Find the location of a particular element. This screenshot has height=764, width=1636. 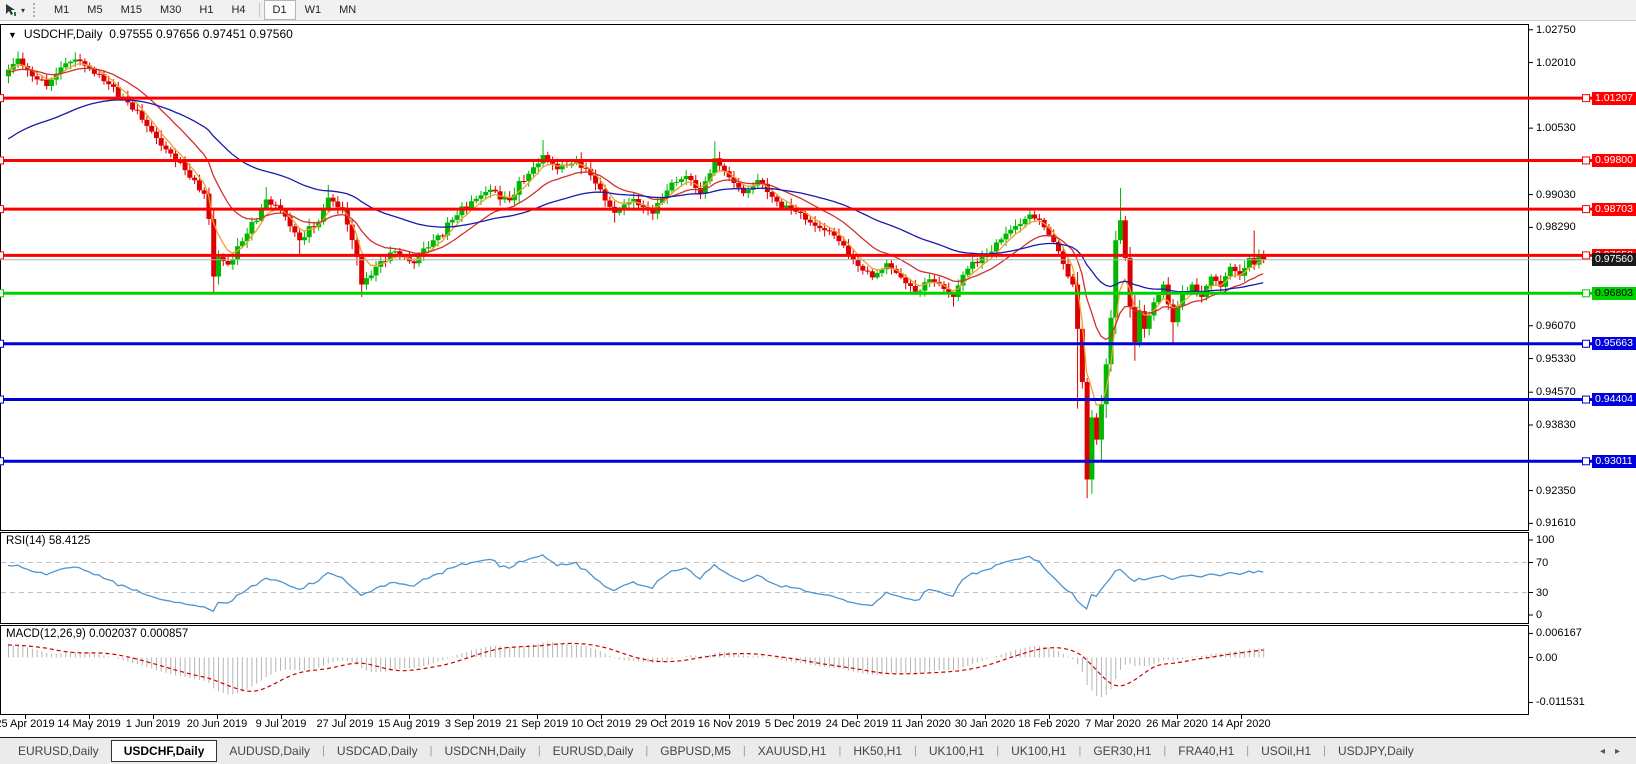

chart-title-symbol: USDCHF,Daily is located at coordinates (63, 34).